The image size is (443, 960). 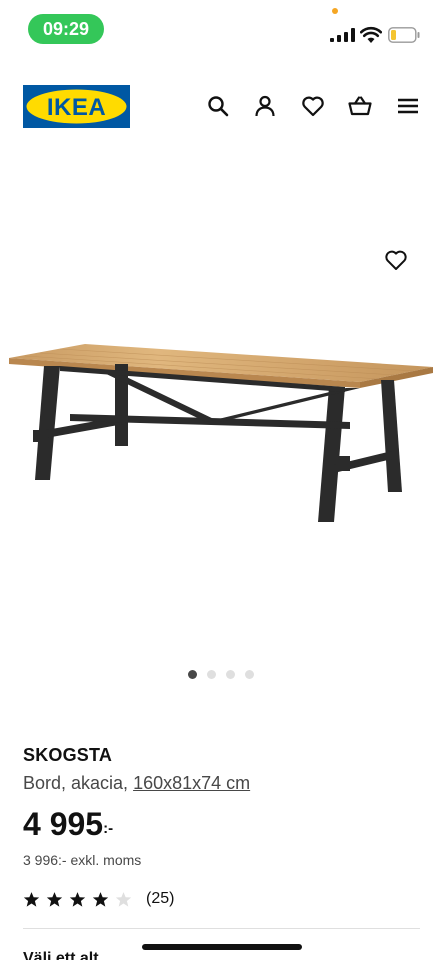 I want to click on product-type: Bord, akacia,, so click(x=78, y=783).